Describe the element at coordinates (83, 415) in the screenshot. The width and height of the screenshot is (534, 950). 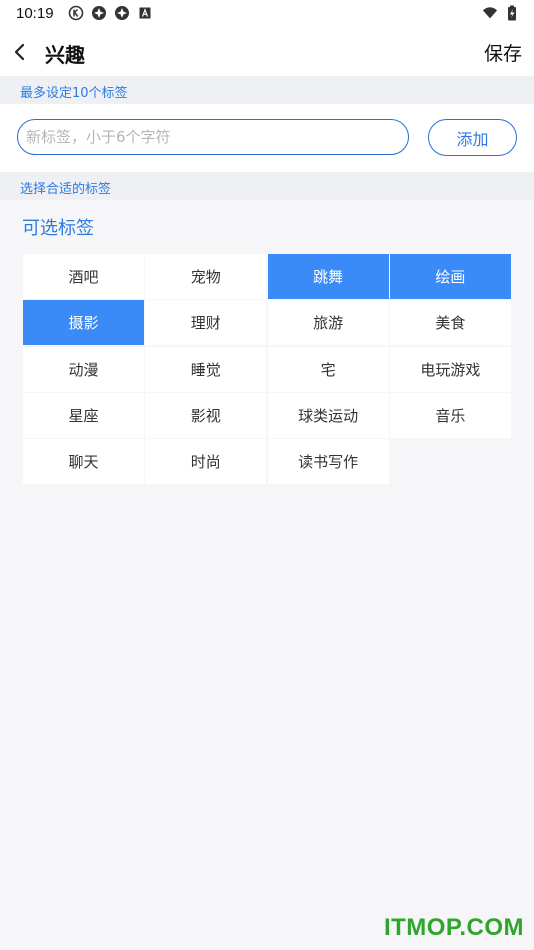
I see `tag-option: 星座` at that location.